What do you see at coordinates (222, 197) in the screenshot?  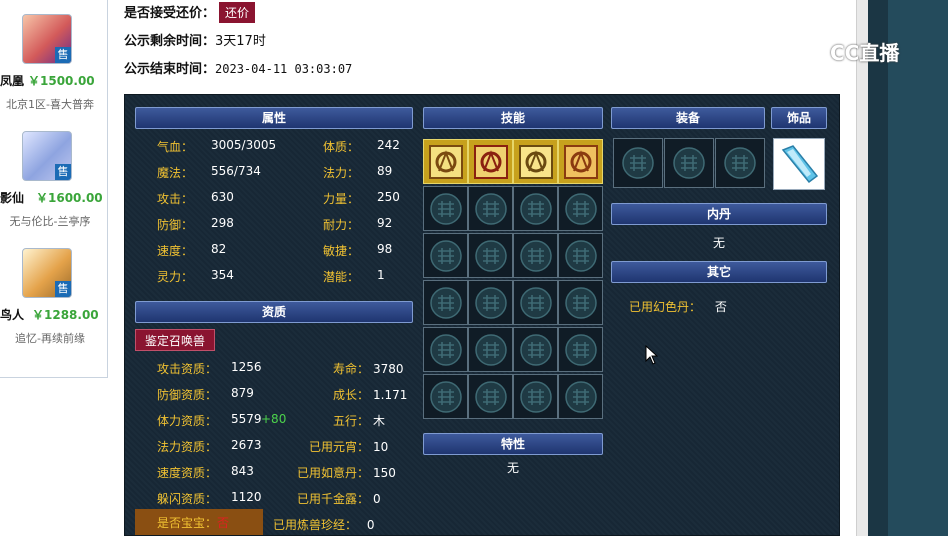 I see `stat-value: 630` at bounding box center [222, 197].